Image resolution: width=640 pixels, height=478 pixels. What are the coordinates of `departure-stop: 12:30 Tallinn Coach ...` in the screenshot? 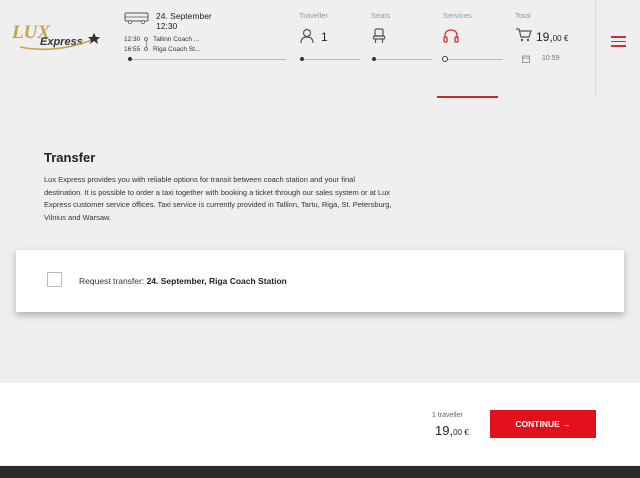 It's located at (162, 39).